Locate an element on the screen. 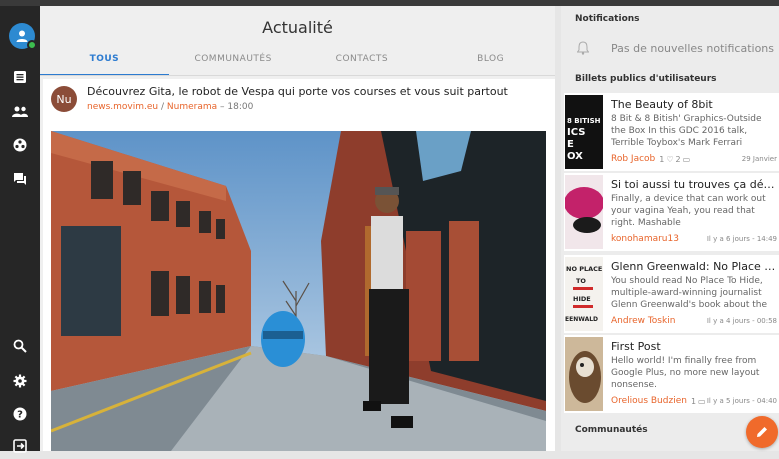 This screenshot has height=459, width=779. post-card-title: The Beauty of 8bit is located at coordinates (694, 104).